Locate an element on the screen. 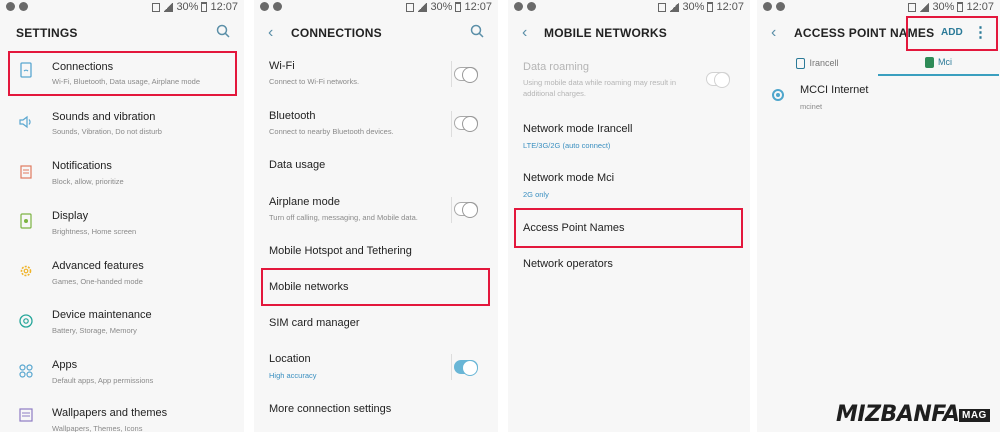  settings-item-display: Display Brightness, Home screen is located at coordinates (122, 226).